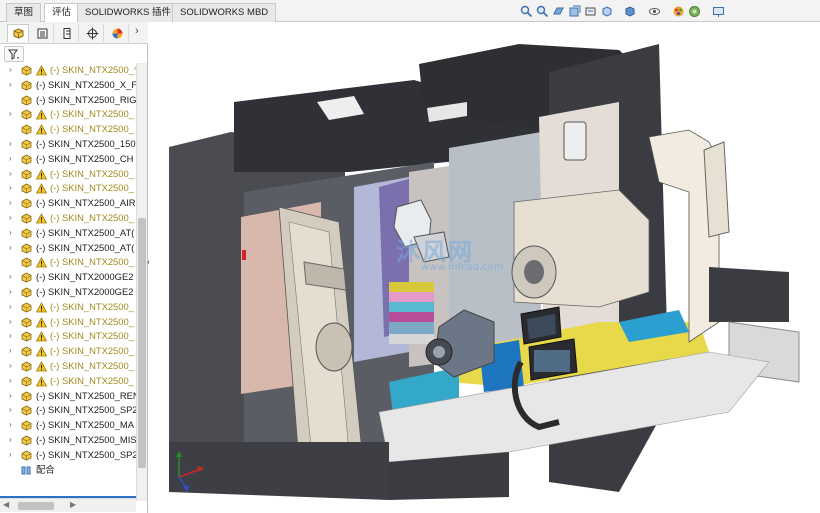  I want to click on tree-item: (-) SKIN_NTX2500_RIG, so click(68, 100).